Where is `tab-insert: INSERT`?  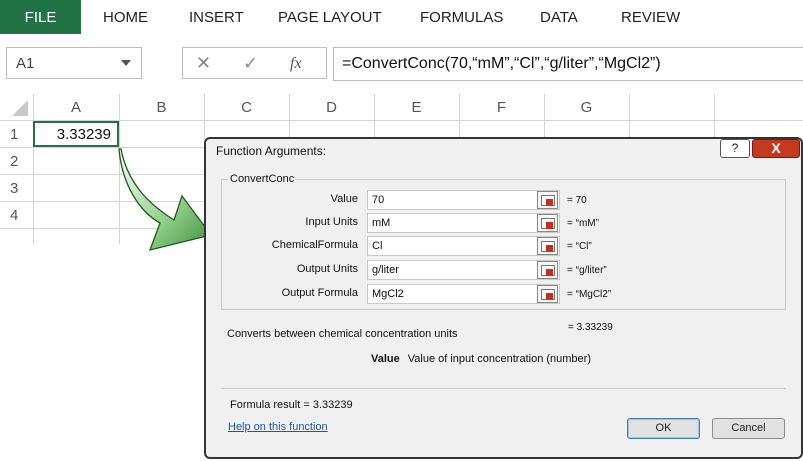 tab-insert: INSERT is located at coordinates (216, 17).